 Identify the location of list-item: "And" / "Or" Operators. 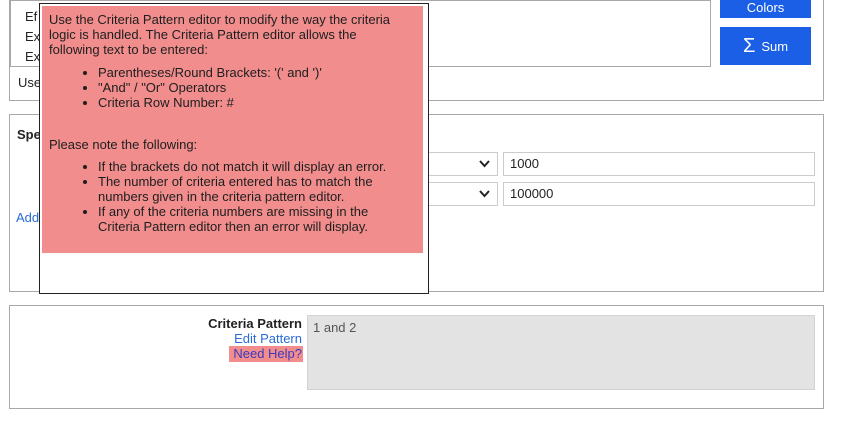
(253, 87).